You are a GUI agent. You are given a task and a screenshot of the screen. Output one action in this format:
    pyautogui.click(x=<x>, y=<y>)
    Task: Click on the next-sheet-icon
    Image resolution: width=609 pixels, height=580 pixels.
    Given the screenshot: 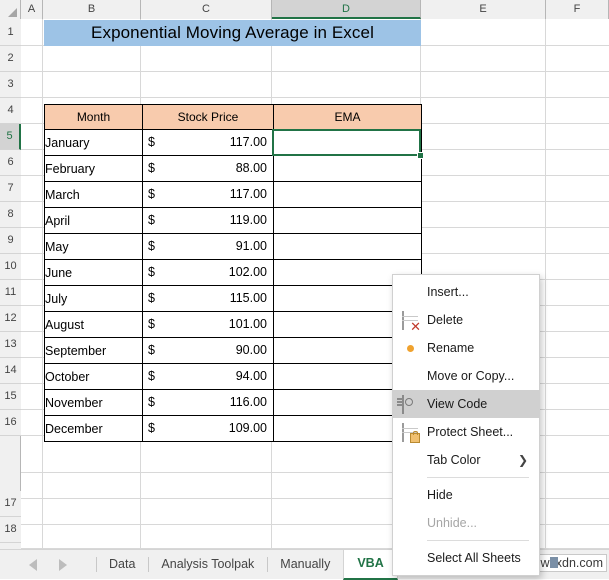 What is the action you would take?
    pyautogui.click(x=63, y=565)
    